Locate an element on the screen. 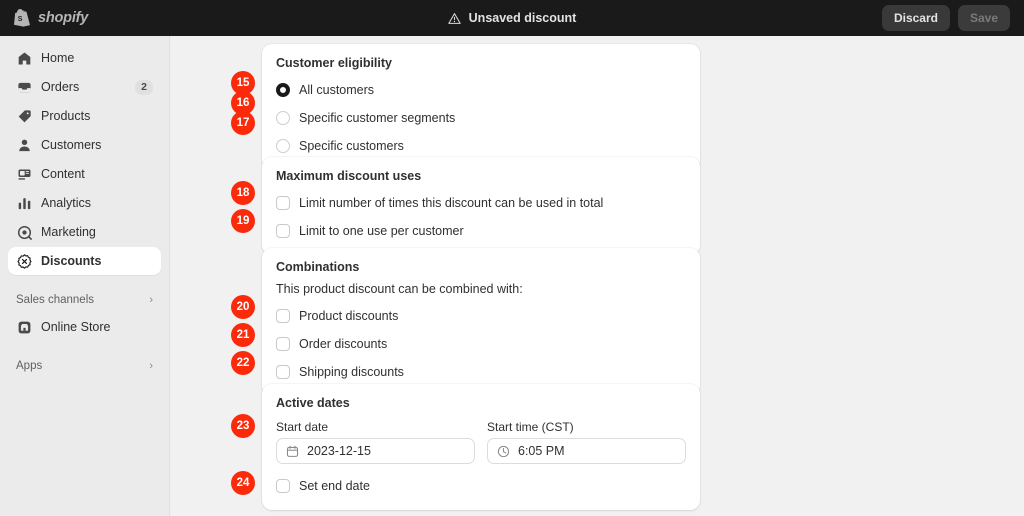 This screenshot has width=1024, height=516. save-button: Save is located at coordinates (983, 18).